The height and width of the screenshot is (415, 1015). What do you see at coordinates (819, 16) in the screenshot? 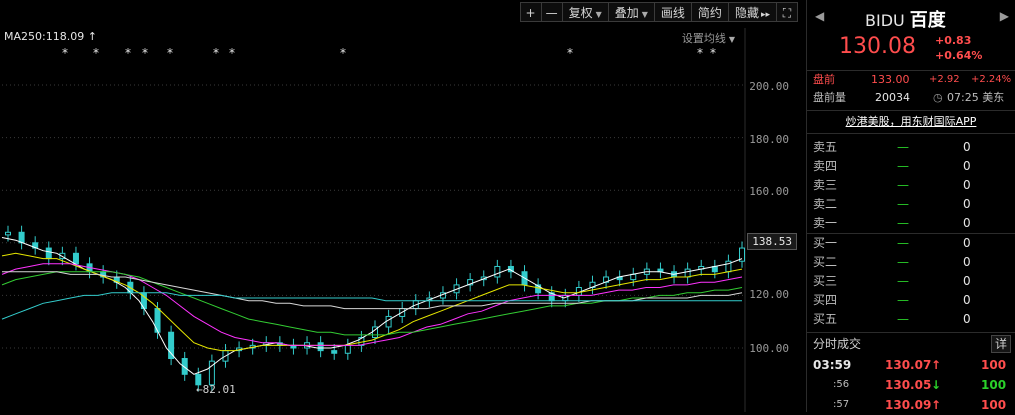
I see `prev-stock-icon: ◀` at bounding box center [819, 16].